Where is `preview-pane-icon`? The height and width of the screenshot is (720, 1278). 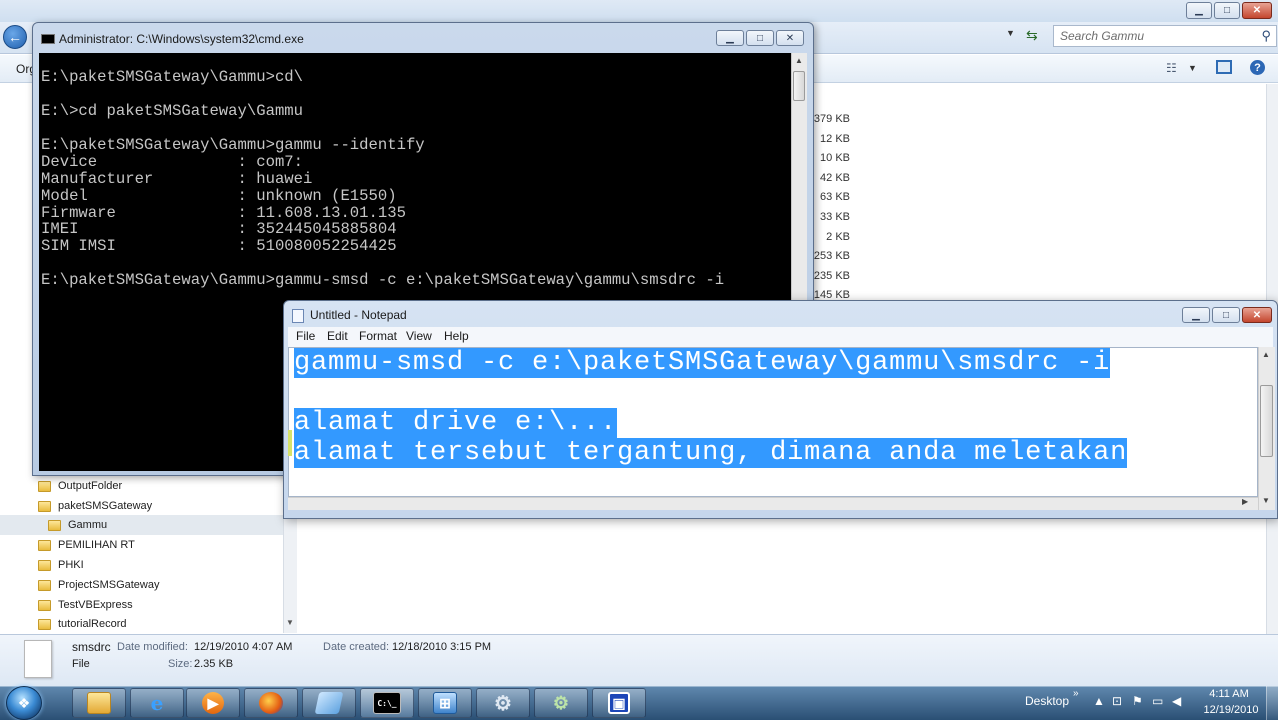
preview-pane-icon is located at coordinates (1224, 67).